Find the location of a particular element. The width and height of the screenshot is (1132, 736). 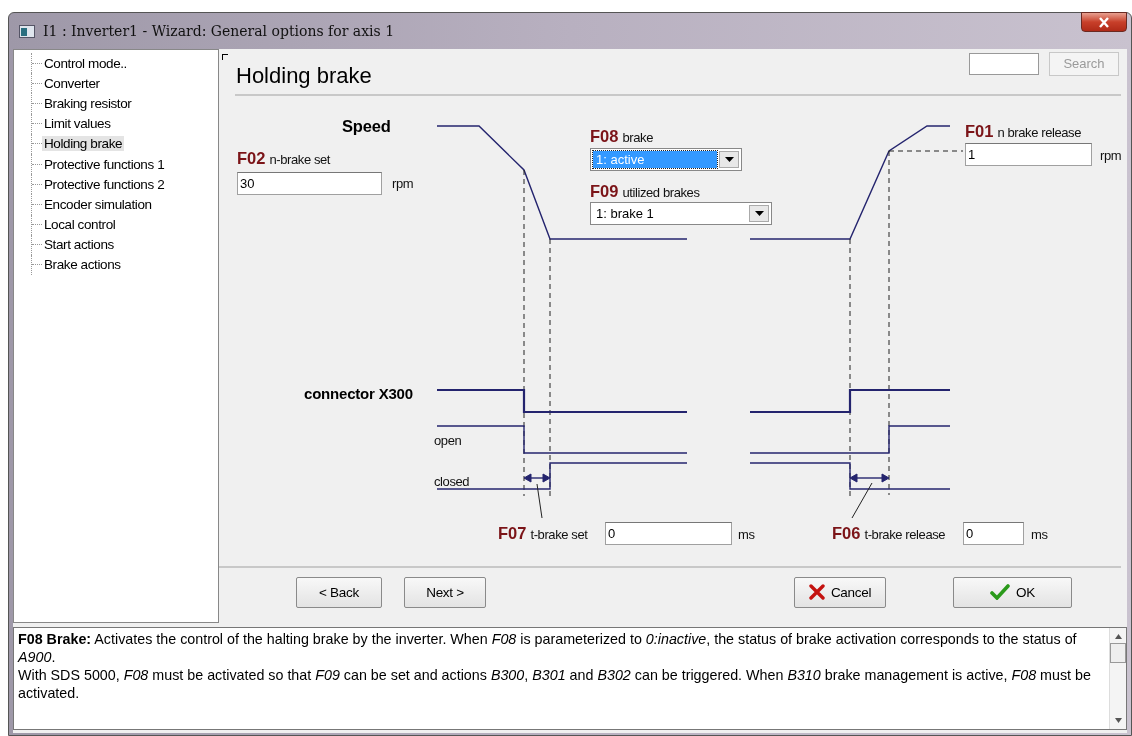

parameter-code: F06 is located at coordinates (846, 533).